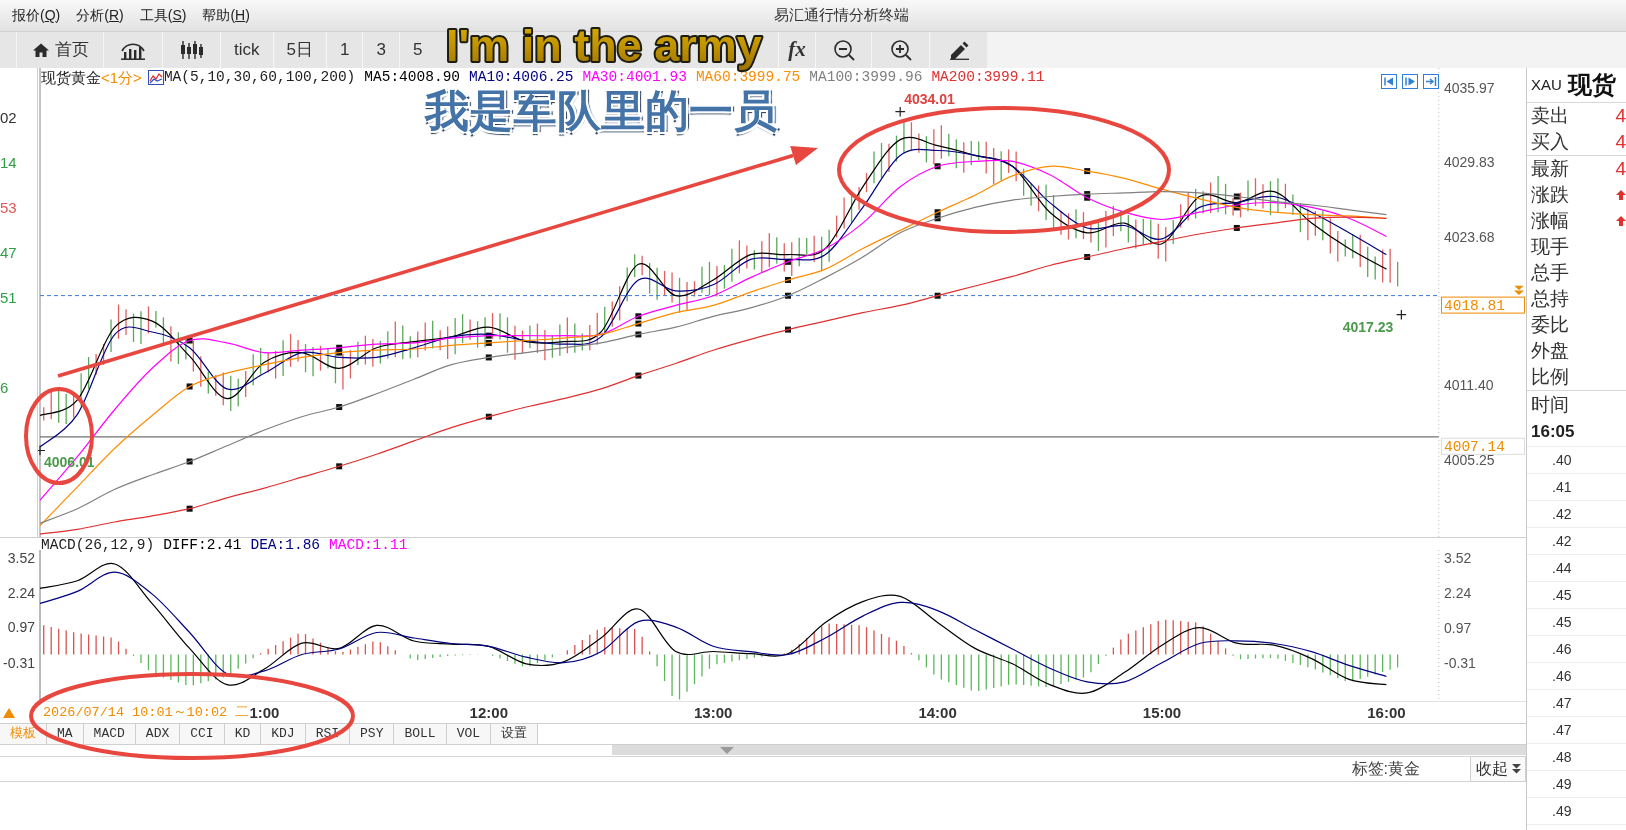 The width and height of the screenshot is (1626, 830). I want to click on axis-label: 4035.97, so click(1469, 87).